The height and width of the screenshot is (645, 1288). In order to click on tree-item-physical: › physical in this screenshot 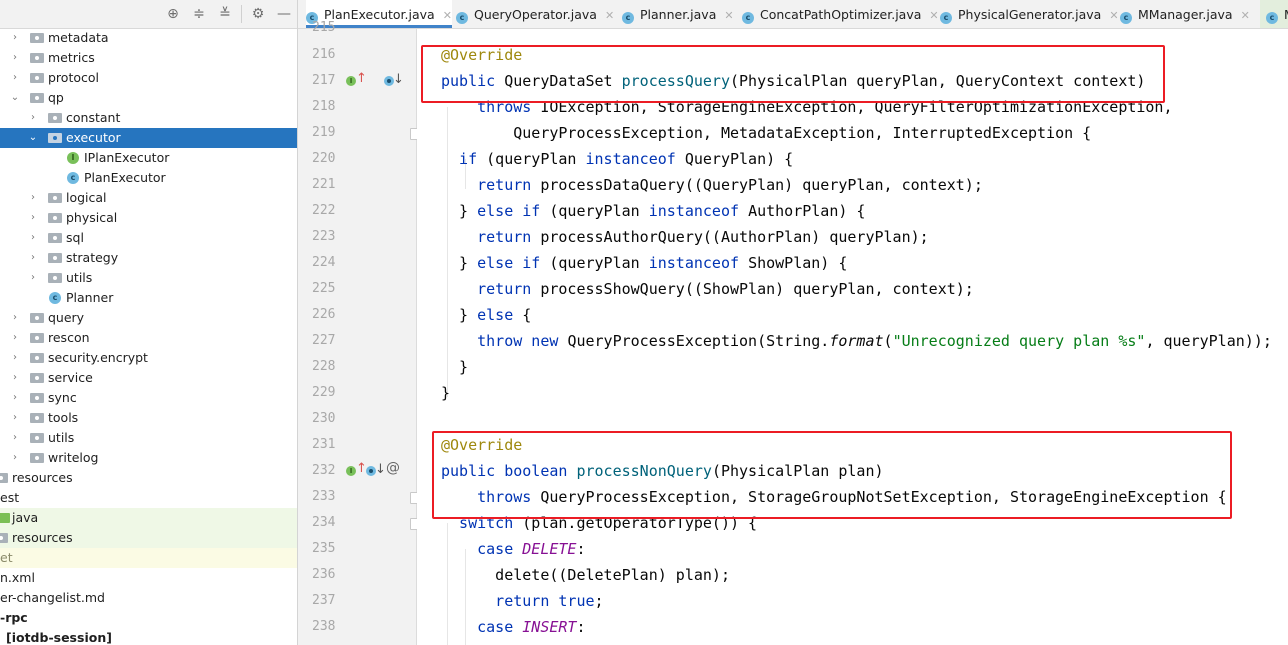, I will do `click(148, 218)`.